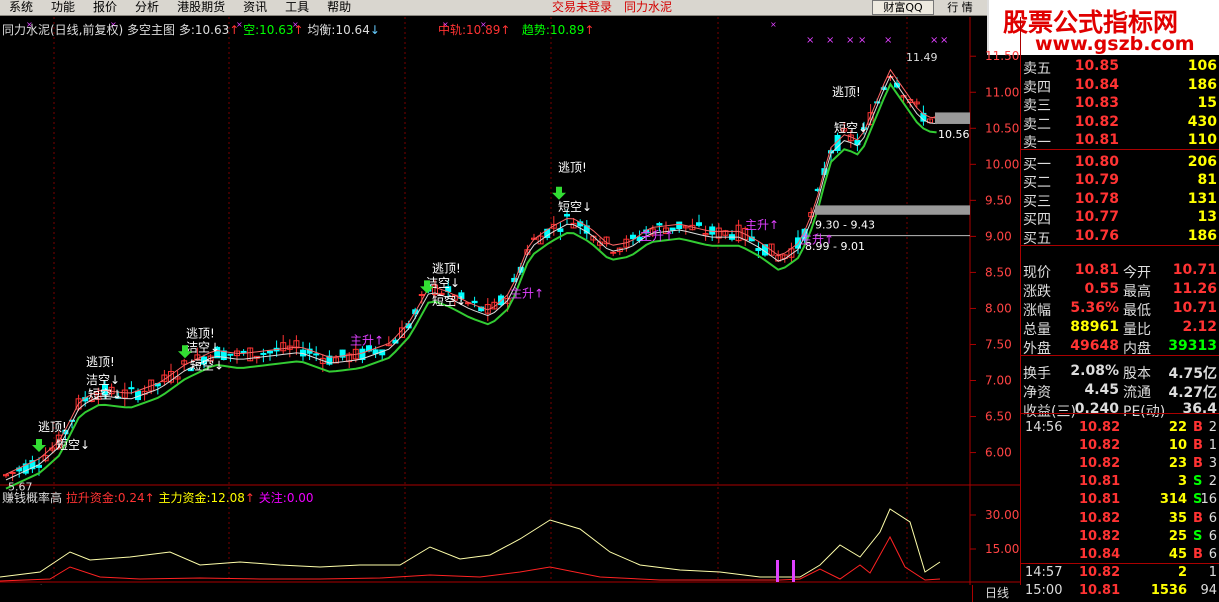 The image size is (1219, 602). What do you see at coordinates (1002, 164) in the screenshot?
I see `price-tick-label: 10.00` at bounding box center [1002, 164].